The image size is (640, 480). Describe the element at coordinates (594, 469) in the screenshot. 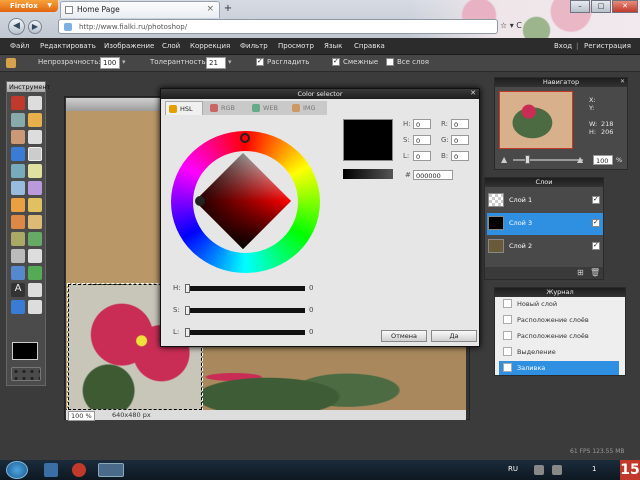

I see `system-clock: 1` at that location.